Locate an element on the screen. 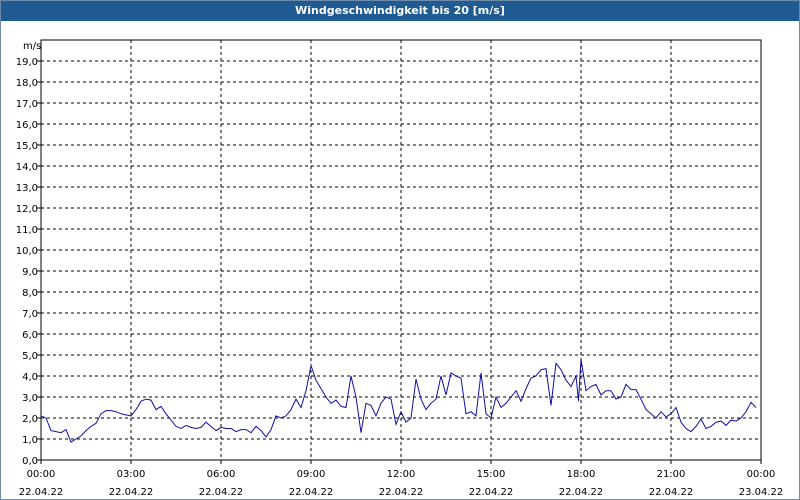 This screenshot has height=500, width=800. x-tick-time-label: 15:00 is located at coordinates (491, 474).